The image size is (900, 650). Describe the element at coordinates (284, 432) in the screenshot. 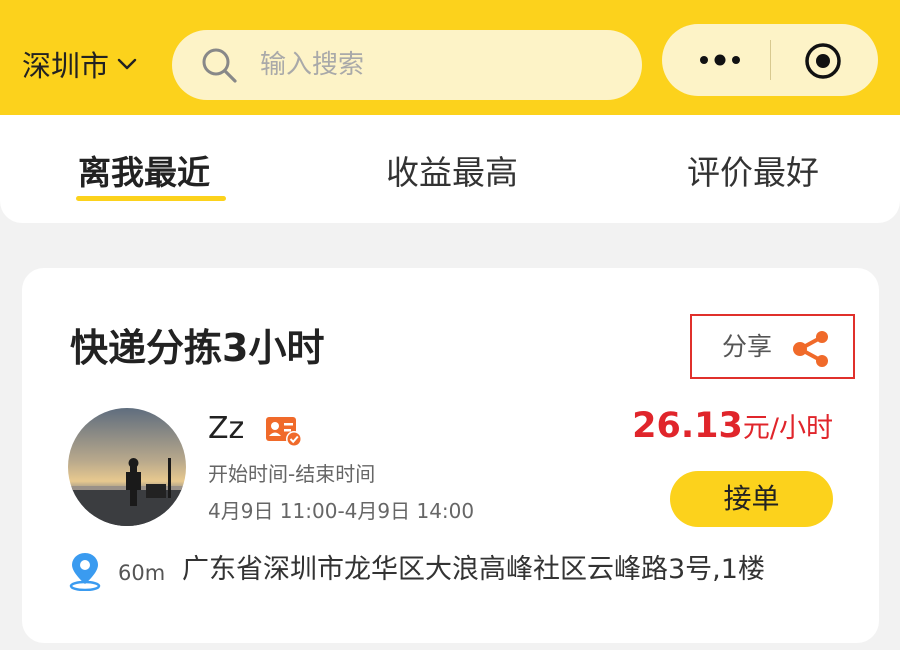

I see `verified-id-icon` at that location.